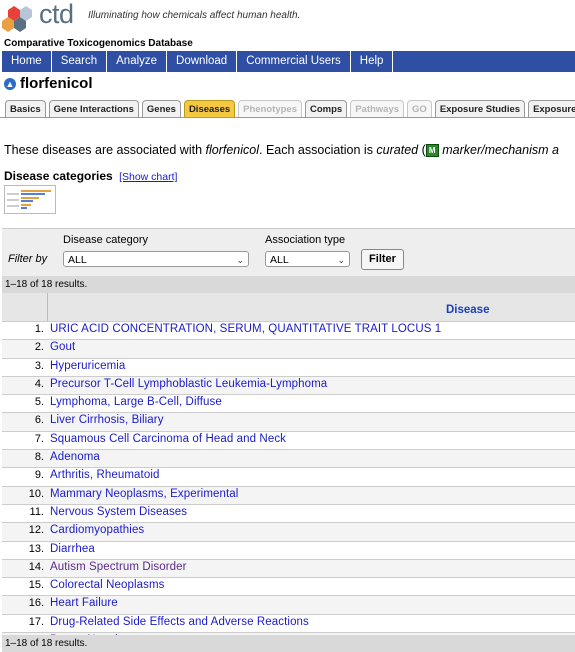  What do you see at coordinates (148, 177) in the screenshot?
I see `show-chart-link: [Show chart]` at bounding box center [148, 177].